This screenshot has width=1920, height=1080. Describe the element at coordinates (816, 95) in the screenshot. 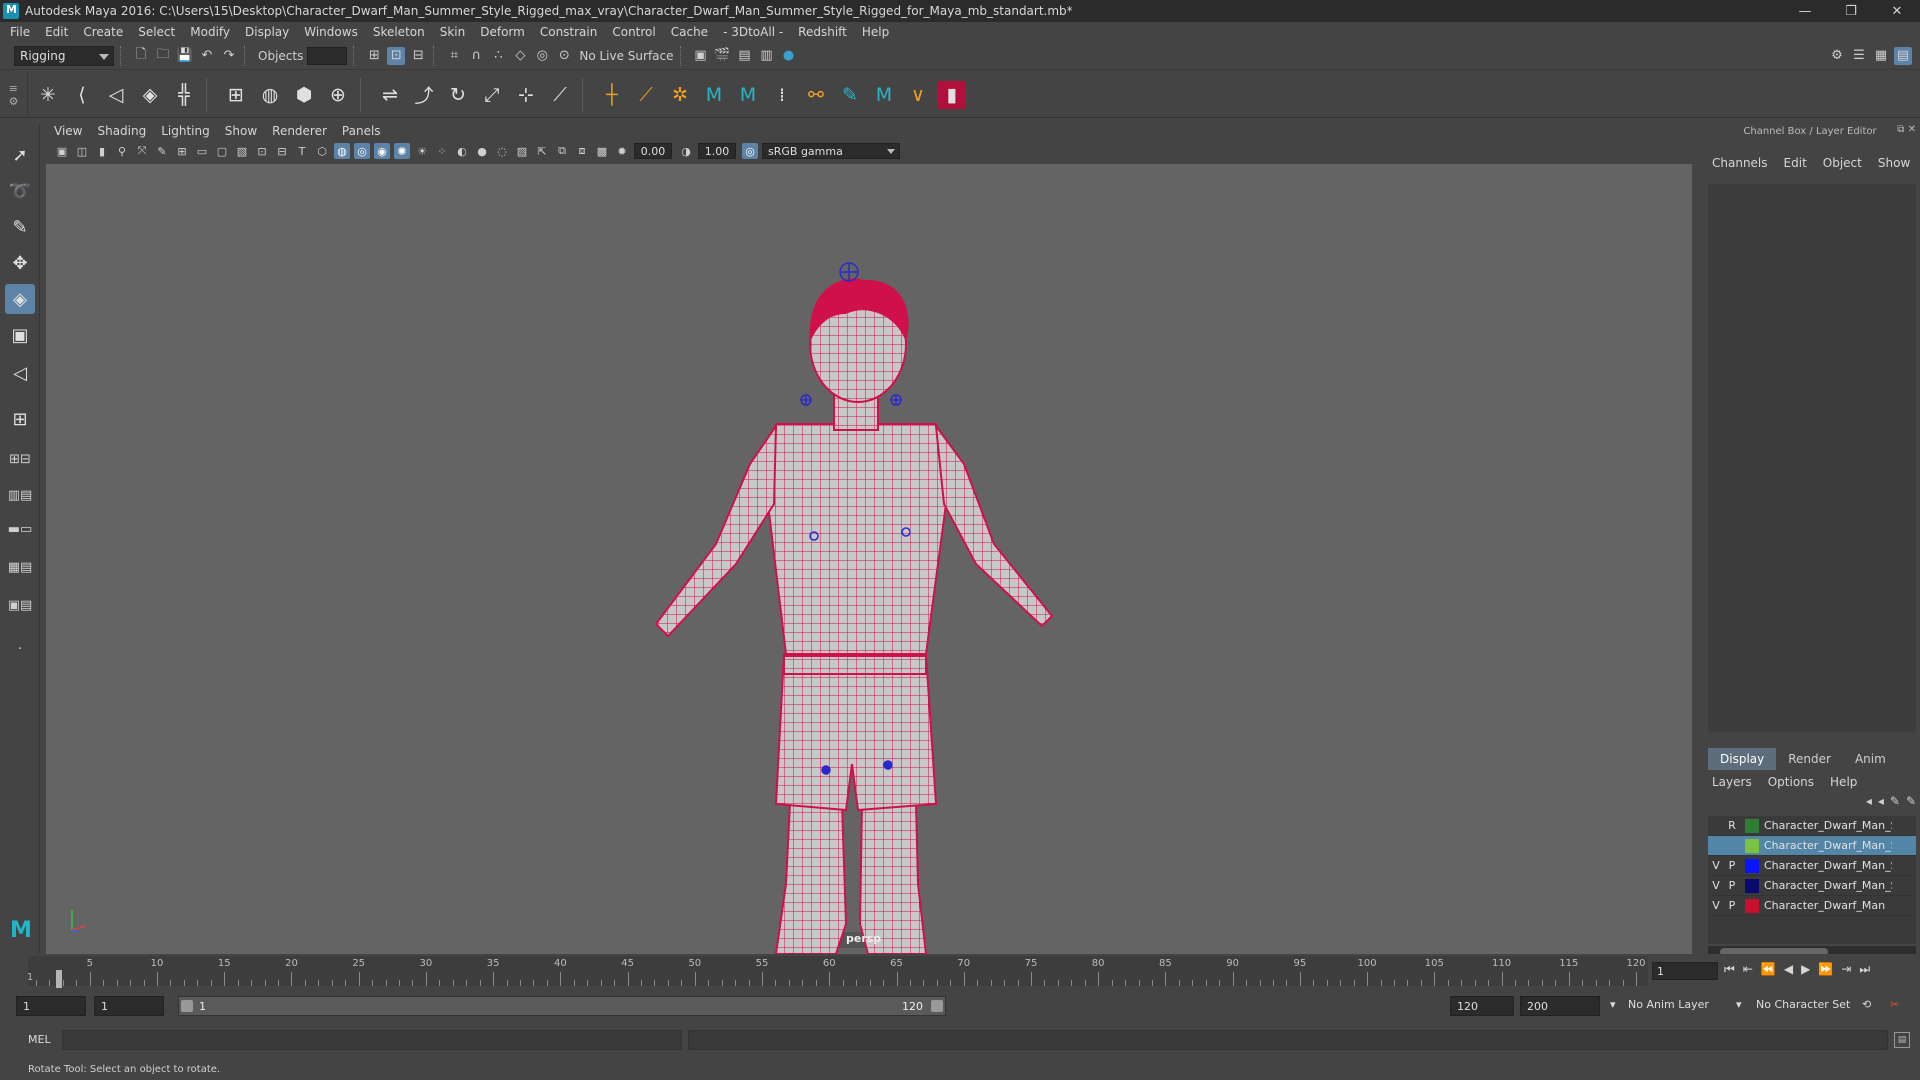

I see `rig-tool-icon: ⚯` at that location.